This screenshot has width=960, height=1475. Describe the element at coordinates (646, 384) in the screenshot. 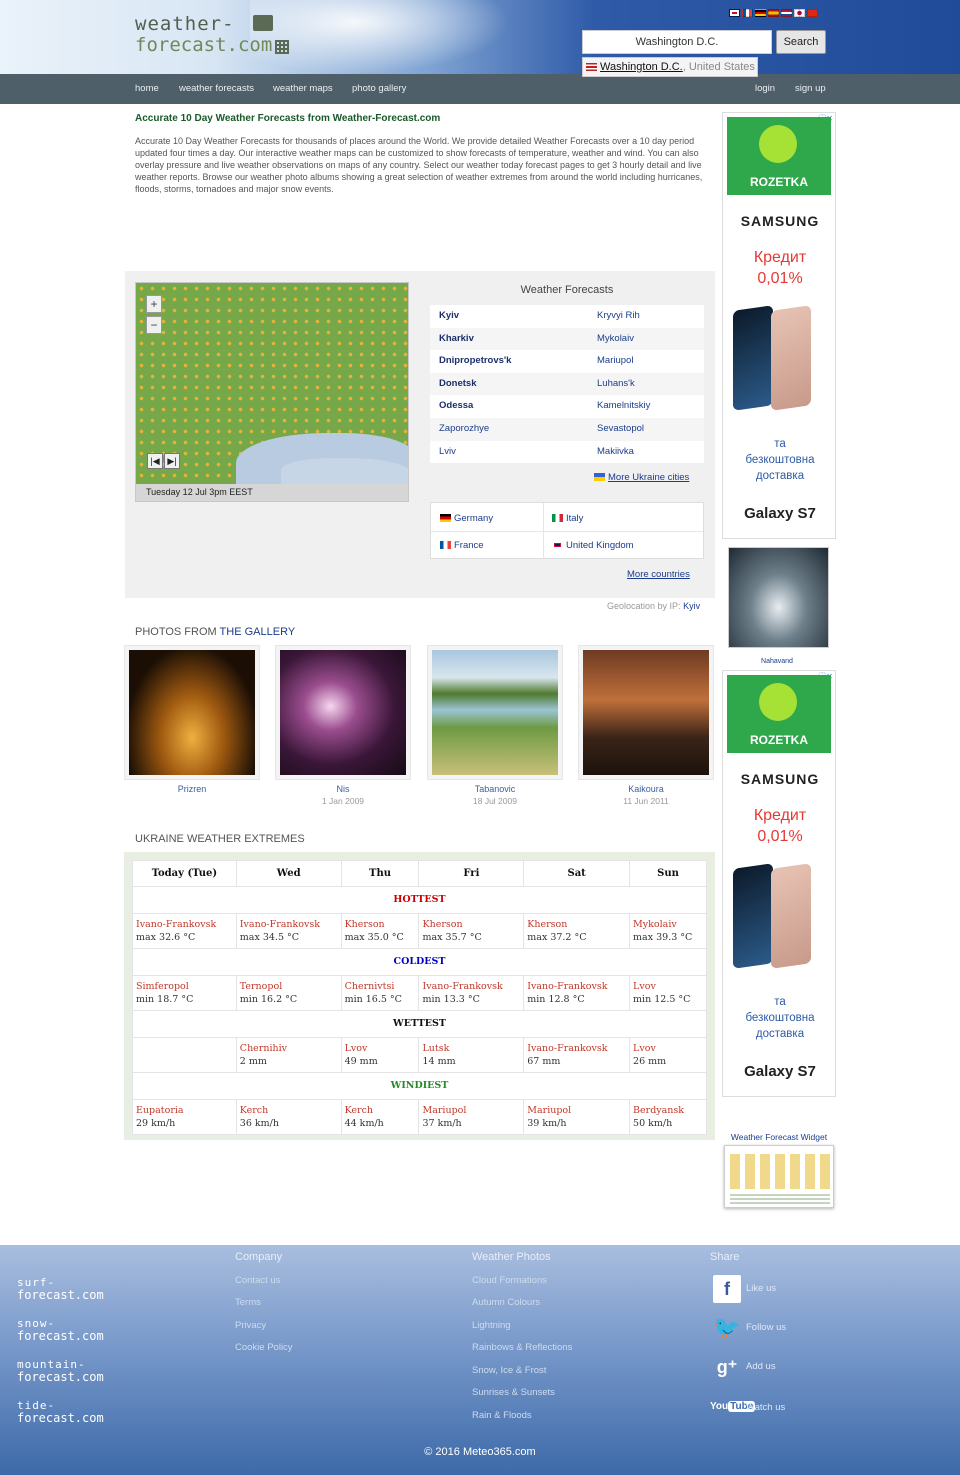

I see `city-link: Luhans'k` at that location.